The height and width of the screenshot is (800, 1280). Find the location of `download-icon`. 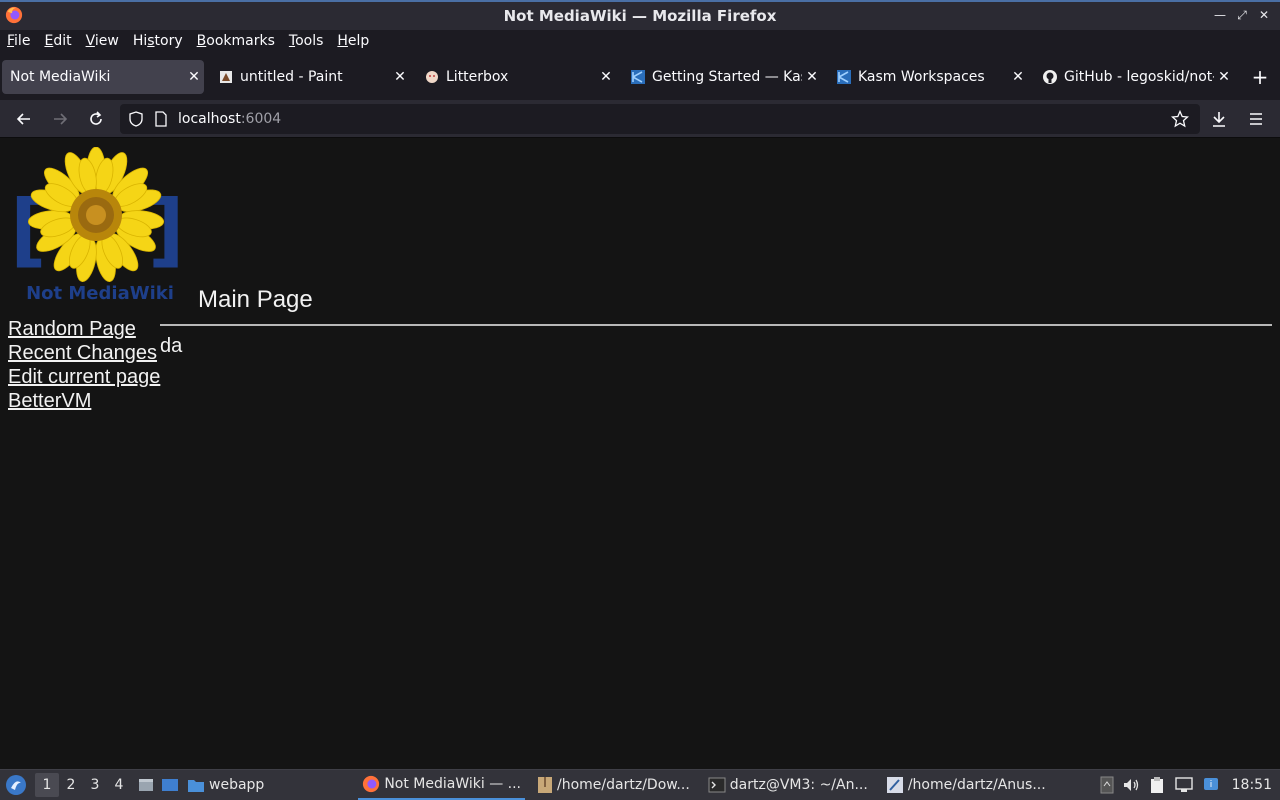

download-icon is located at coordinates (1219, 119).